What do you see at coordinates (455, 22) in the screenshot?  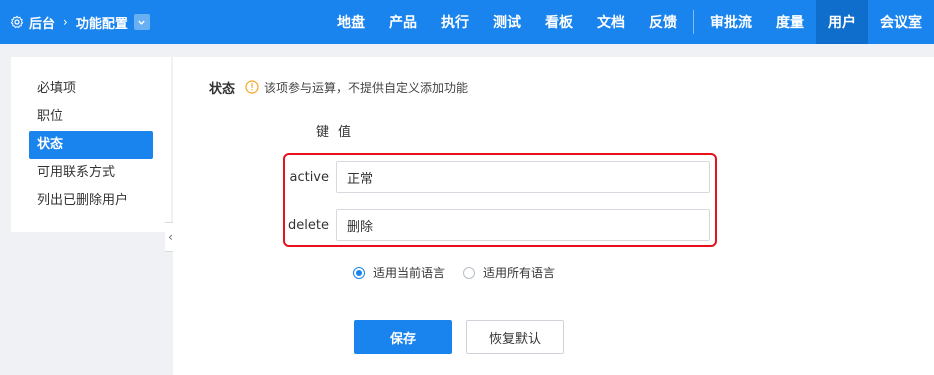 I see `nav-item-execution: 执行` at bounding box center [455, 22].